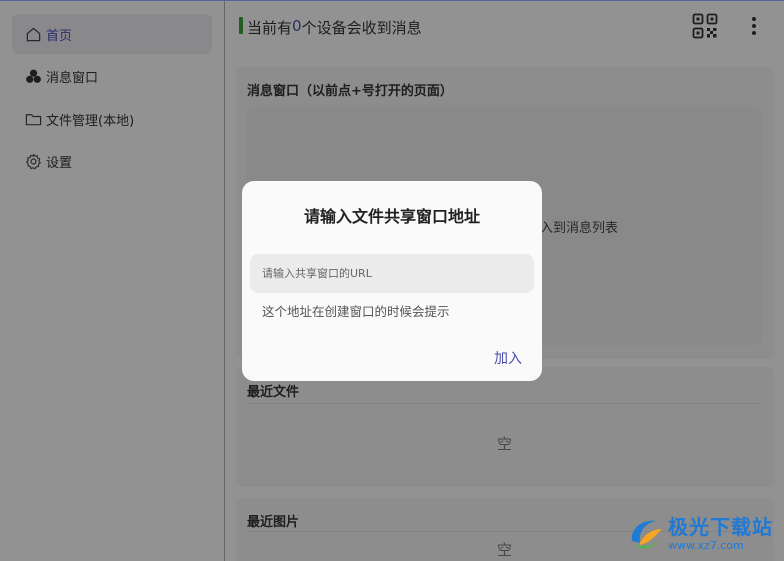 The width and height of the screenshot is (784, 561). What do you see at coordinates (356, 311) in the screenshot?
I see `dialog-hint: 这个地址在创建窗口的时候会提示` at bounding box center [356, 311].